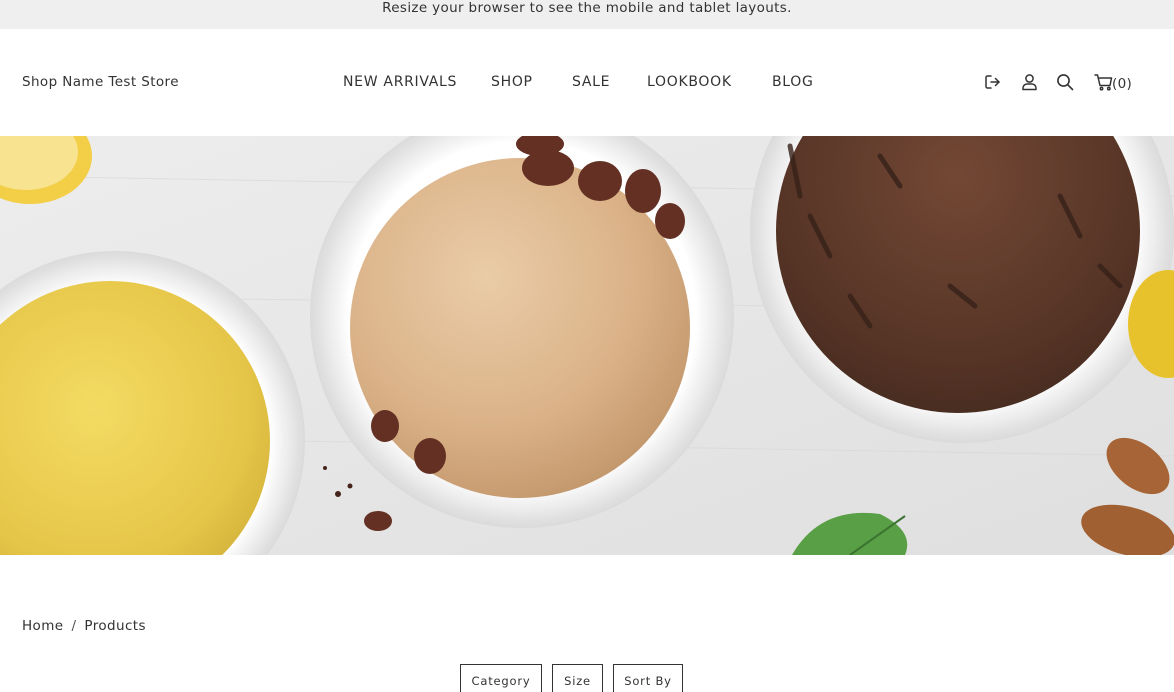 The height and width of the screenshot is (692, 1174). What do you see at coordinates (512, 82) in the screenshot?
I see `nav-shop: SHOP` at bounding box center [512, 82].